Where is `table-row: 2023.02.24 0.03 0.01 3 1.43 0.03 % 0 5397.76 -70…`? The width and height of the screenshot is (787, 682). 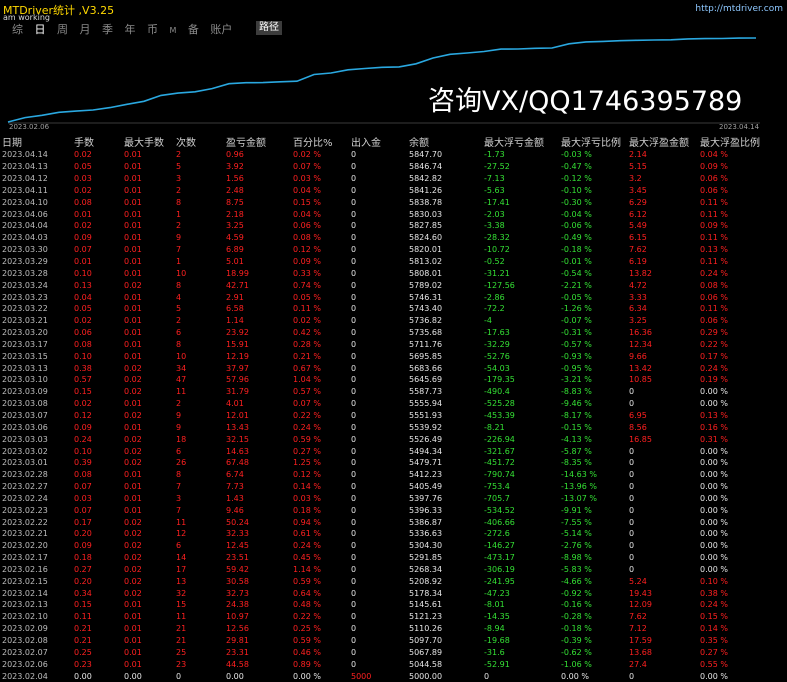 table-row: 2023.02.24 0.03 0.01 3 1.43 0.03 % 0 5397.76 -70… is located at coordinates (383, 498).